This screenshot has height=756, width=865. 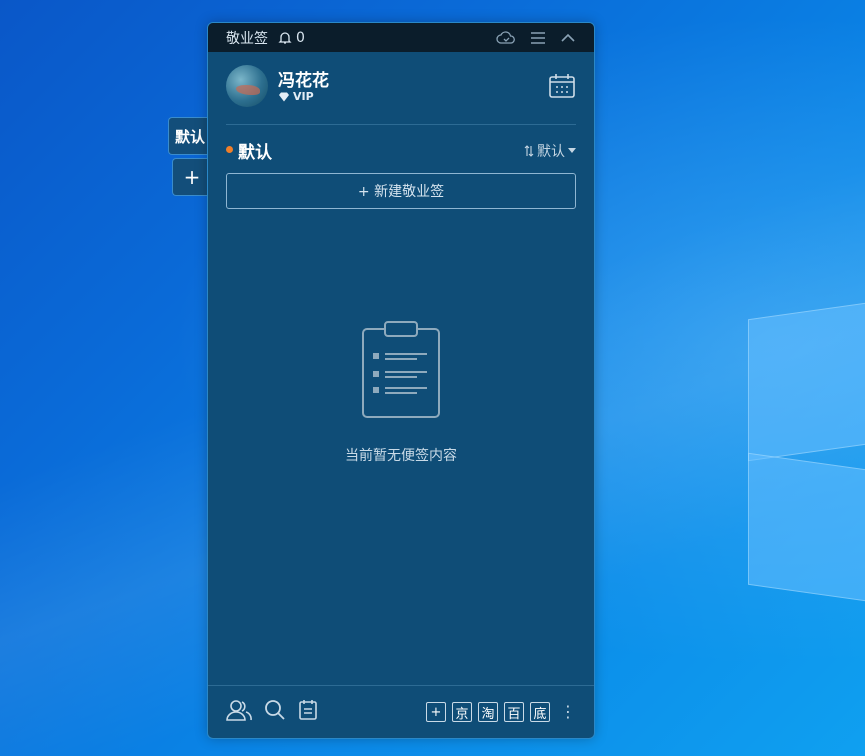 What do you see at coordinates (568, 38) in the screenshot?
I see `collapse-icon` at bounding box center [568, 38].